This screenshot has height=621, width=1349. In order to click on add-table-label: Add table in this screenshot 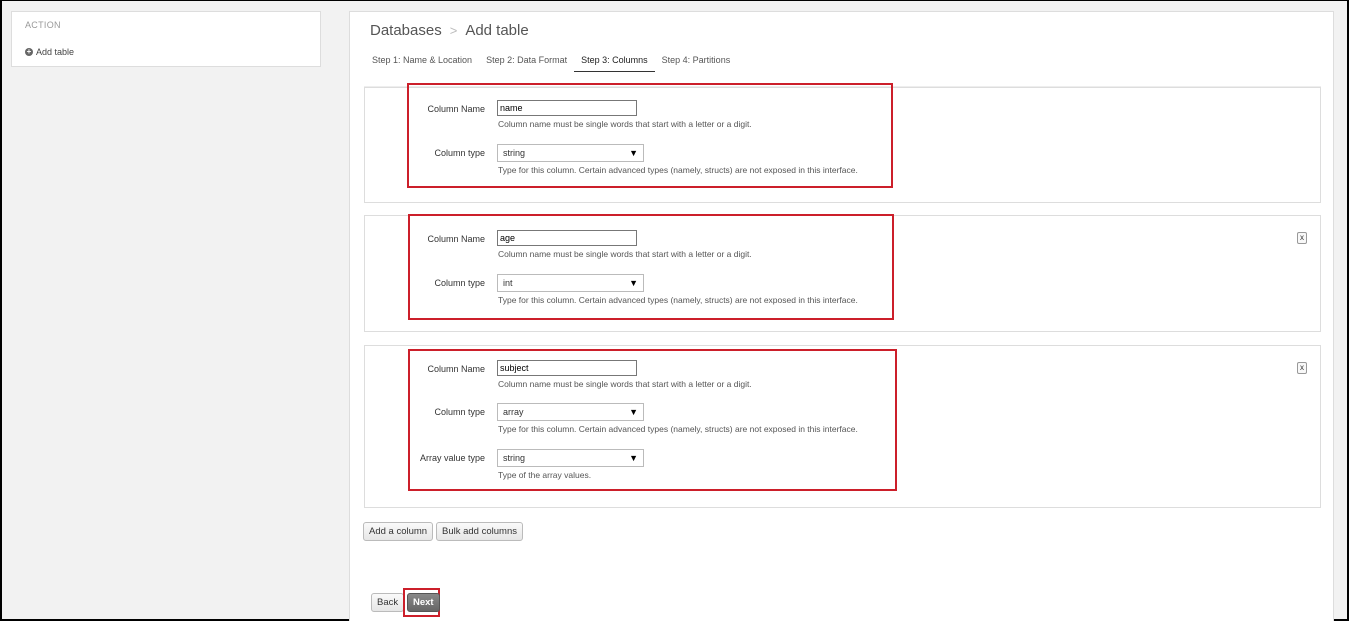, I will do `click(55, 52)`.